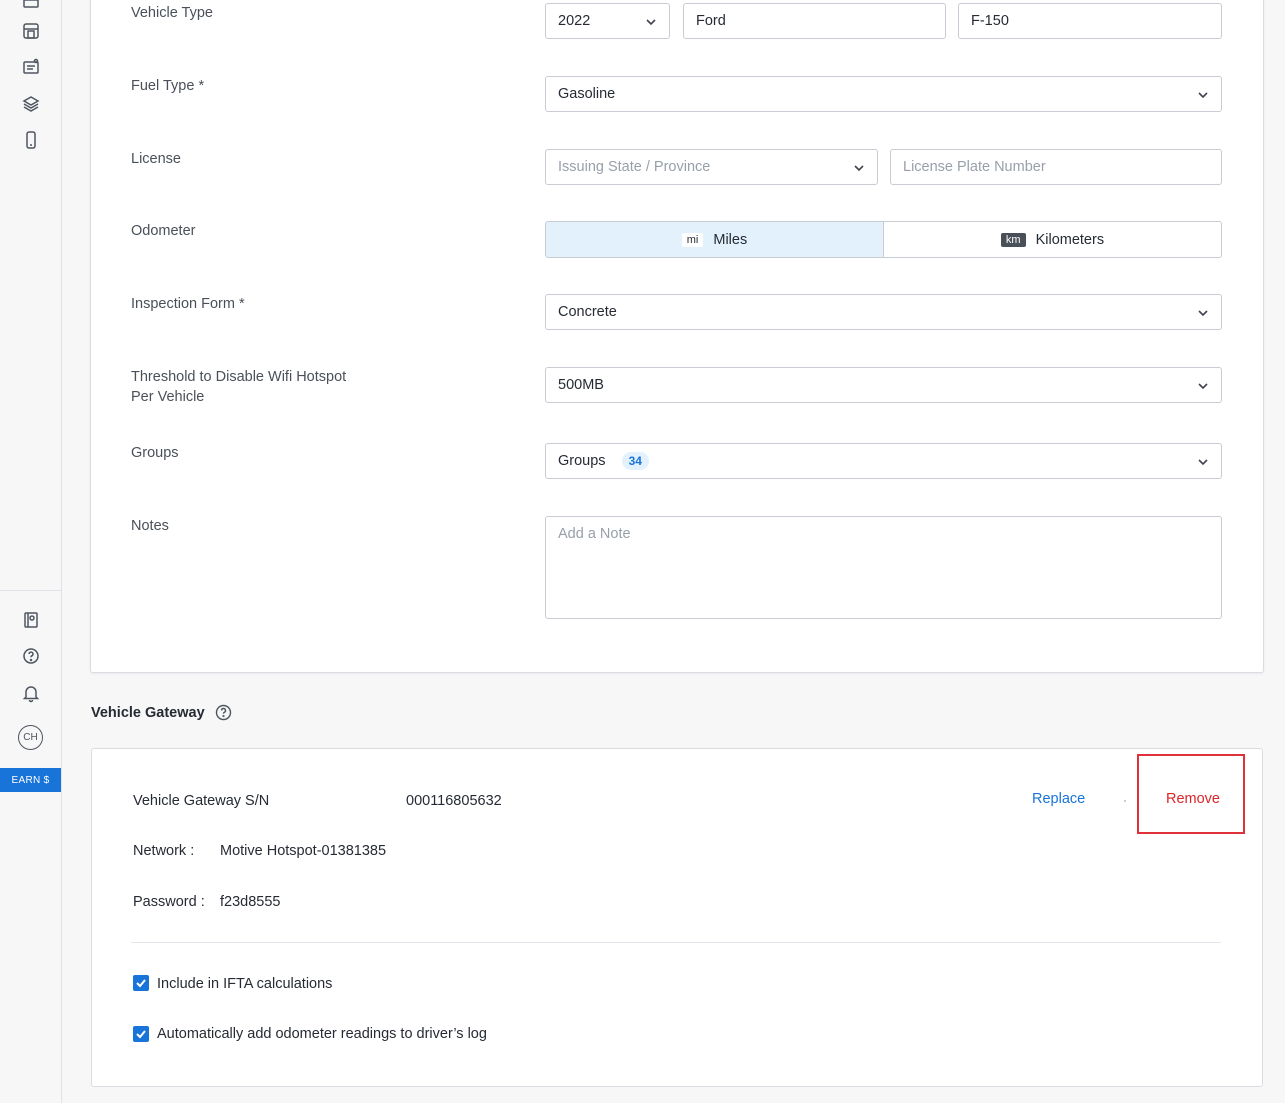 The height and width of the screenshot is (1103, 1285). I want to click on password-value: f23d8555, so click(250, 902).